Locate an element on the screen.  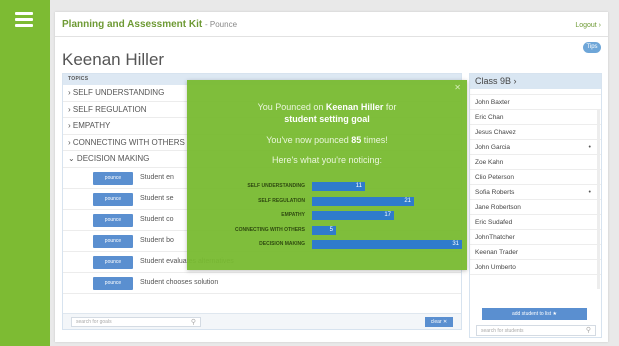
student-name-label: John Garcia is located at coordinates (493, 147).